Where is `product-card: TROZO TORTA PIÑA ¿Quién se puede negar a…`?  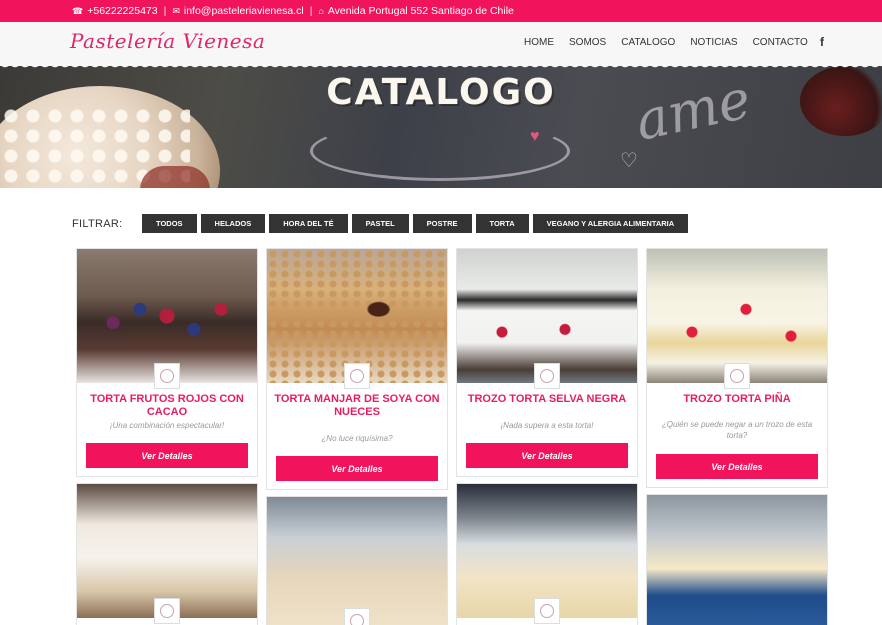
product-card: TROZO TORTA PIÑA ¿Quién se puede negar a… is located at coordinates (737, 368).